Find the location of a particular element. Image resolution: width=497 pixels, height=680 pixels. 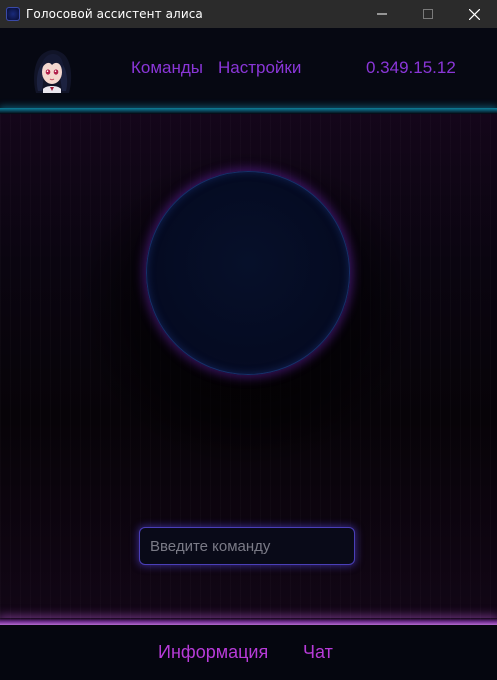

command-input is located at coordinates (247, 546).